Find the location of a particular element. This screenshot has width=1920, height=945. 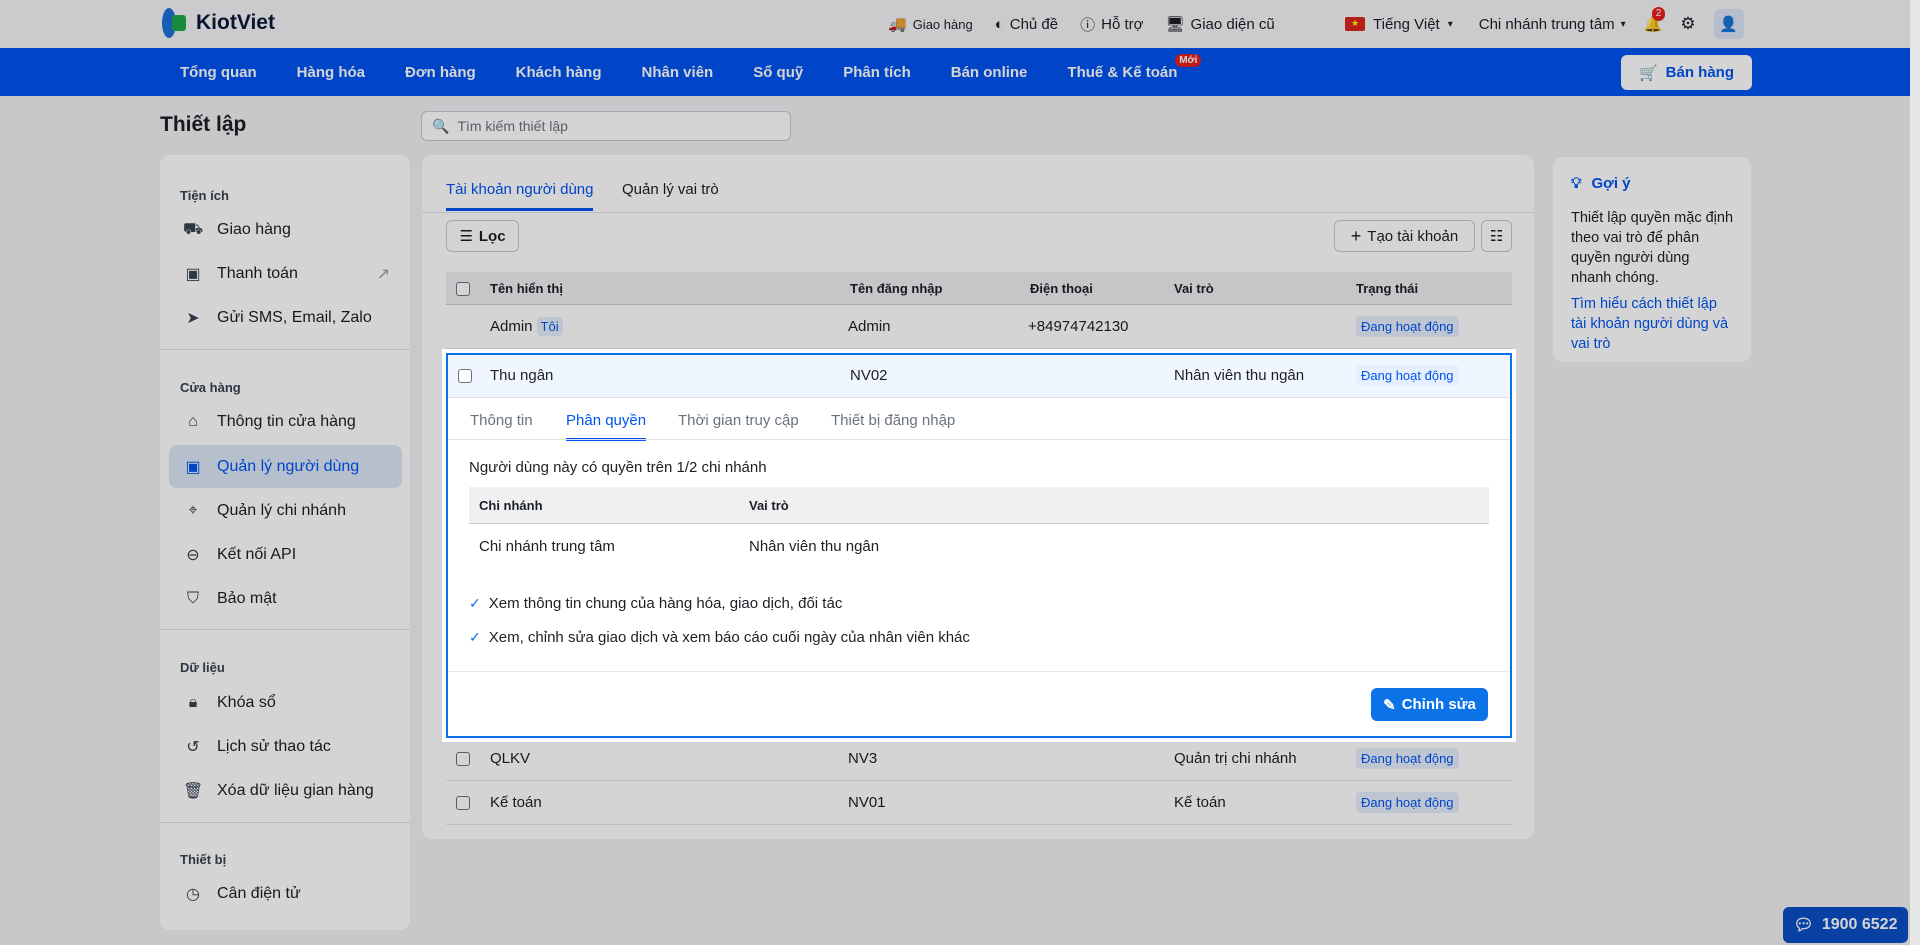

pencil-icon: ✎ is located at coordinates (1389, 705).